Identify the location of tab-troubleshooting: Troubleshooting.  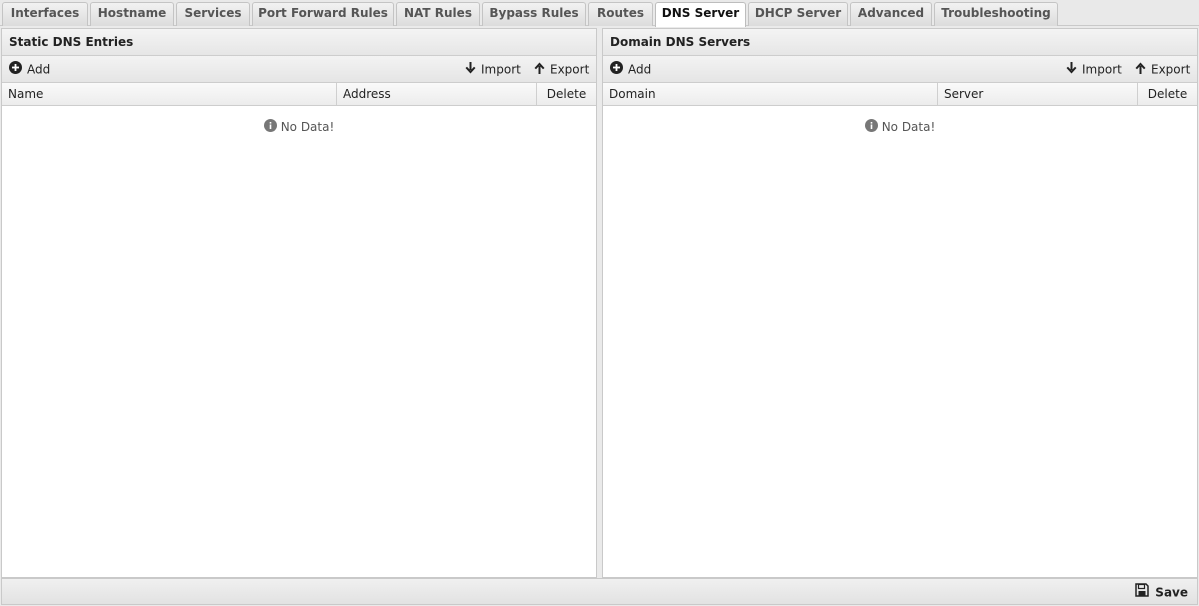
(996, 14).